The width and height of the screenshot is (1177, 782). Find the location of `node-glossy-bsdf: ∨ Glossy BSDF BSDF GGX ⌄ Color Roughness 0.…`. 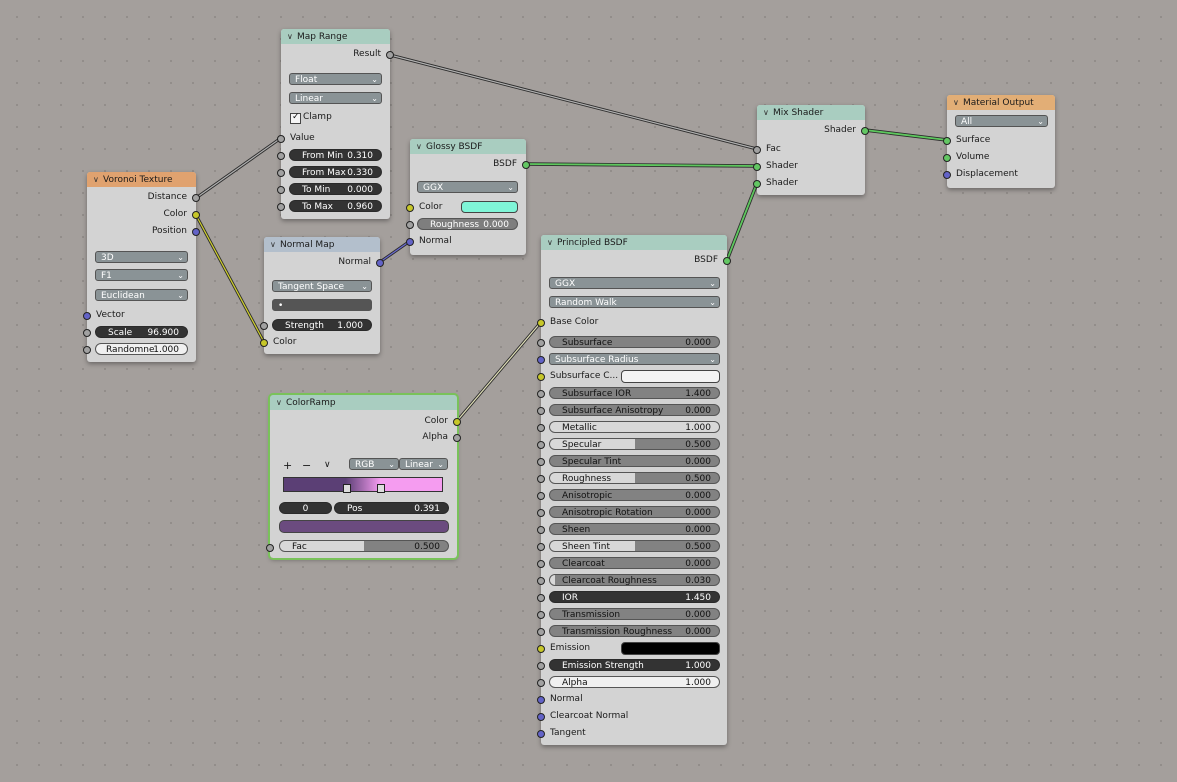

node-glossy-bsdf: ∨ Glossy BSDF BSDF GGX ⌄ Color Roughness 0.… is located at coordinates (468, 197).